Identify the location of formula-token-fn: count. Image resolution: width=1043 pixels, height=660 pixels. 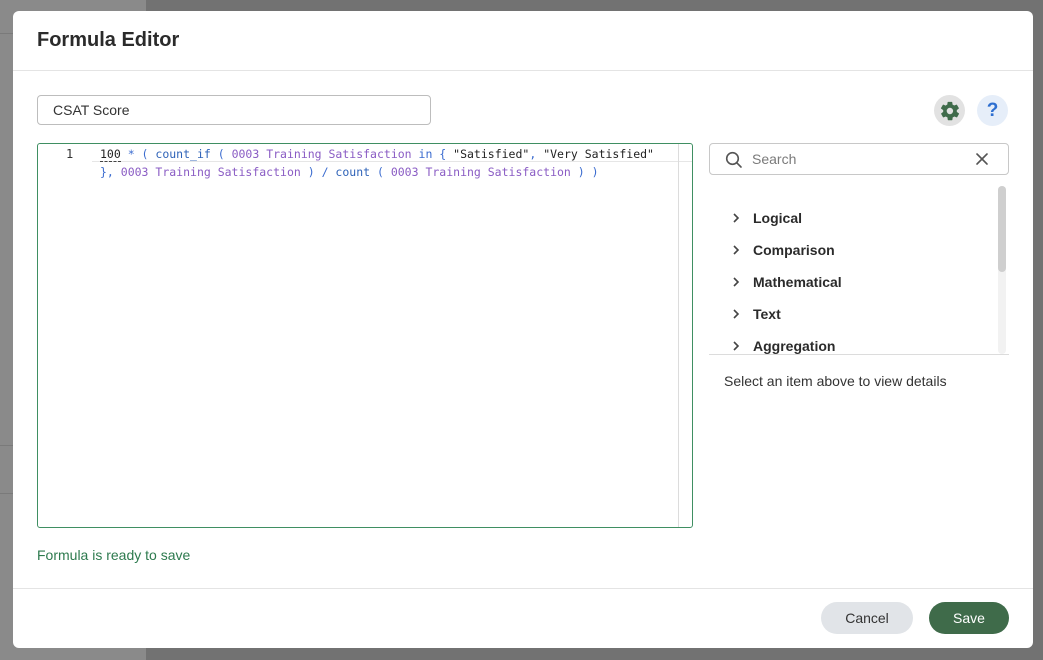
(353, 172).